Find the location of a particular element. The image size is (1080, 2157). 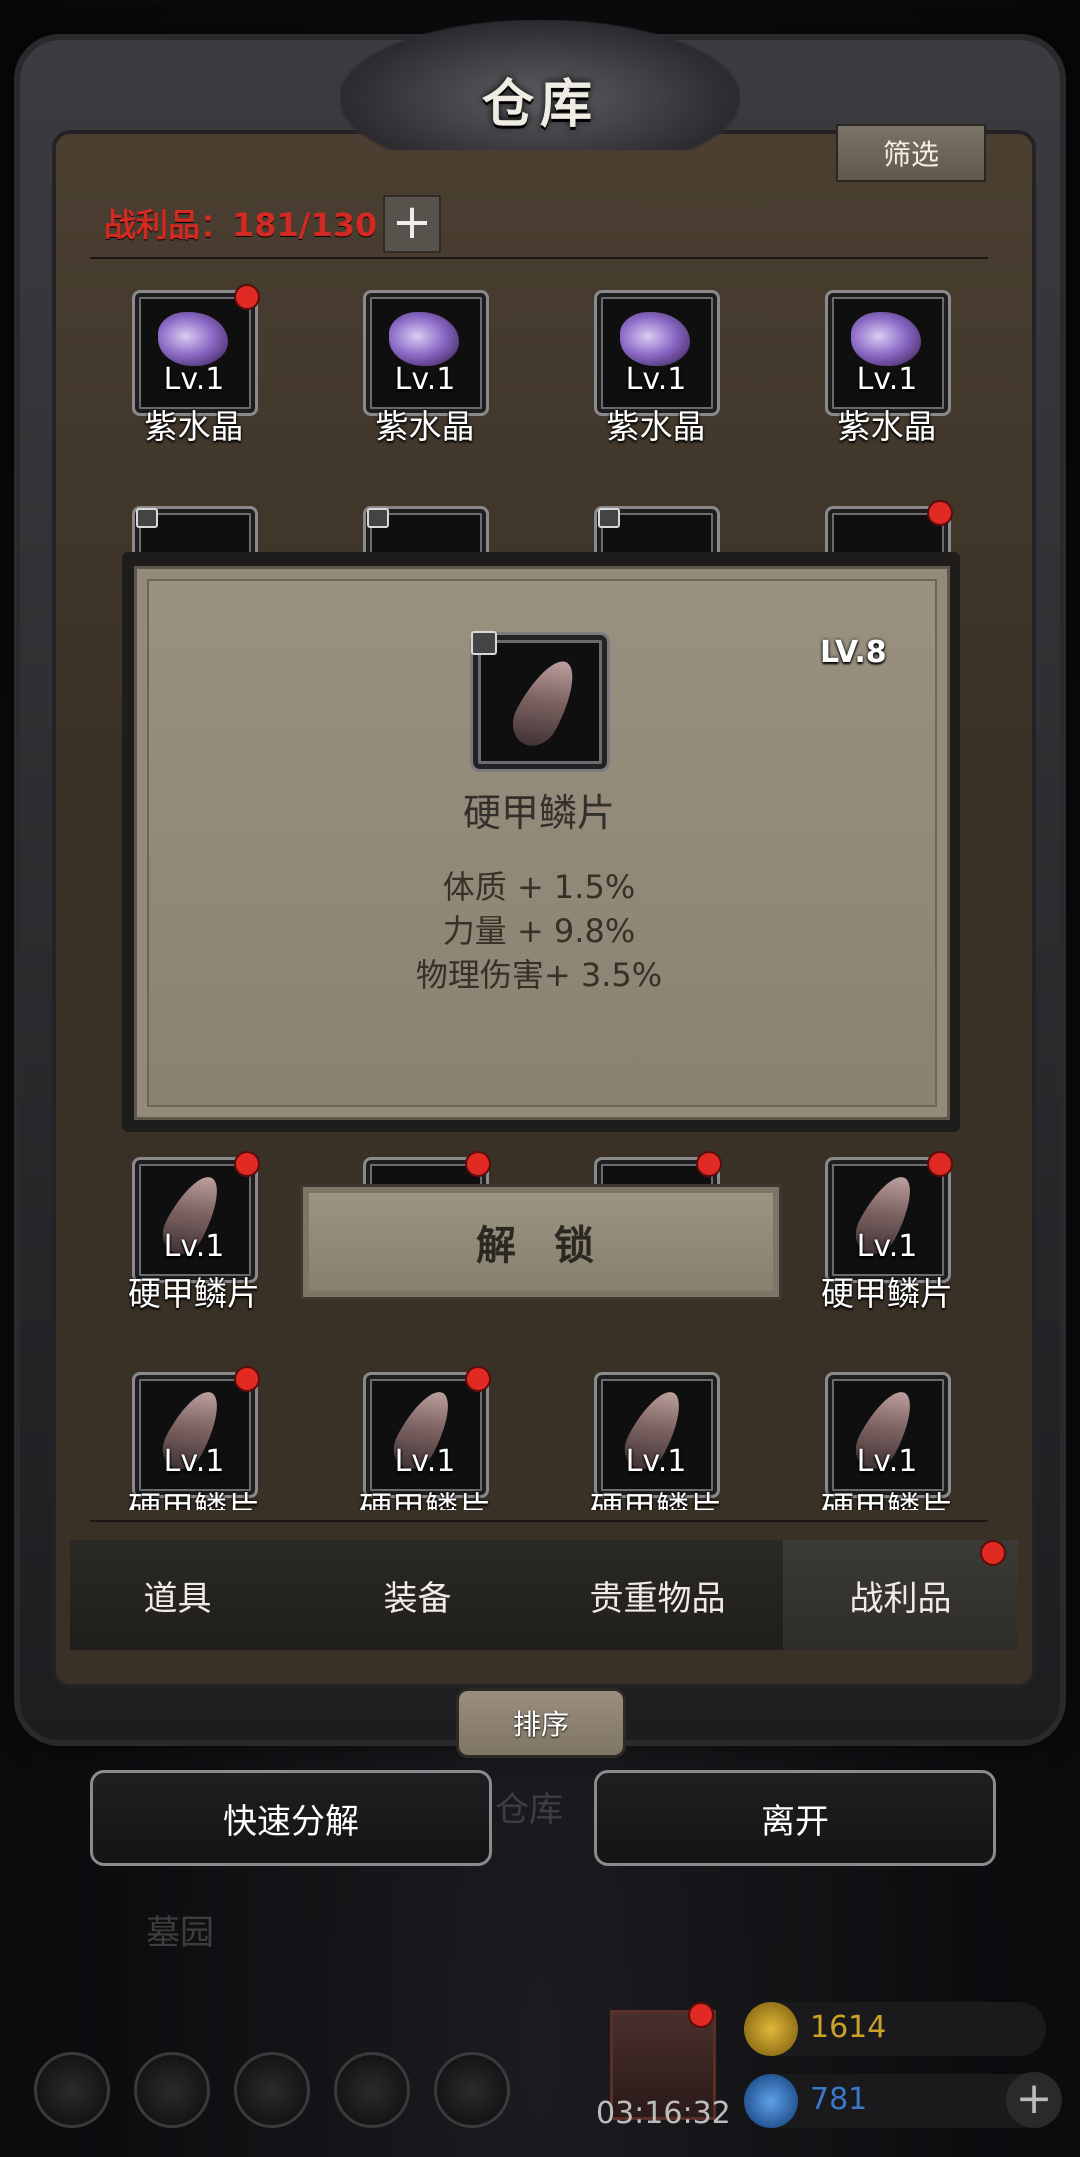

gem-amount: 781 is located at coordinates (839, 2099).